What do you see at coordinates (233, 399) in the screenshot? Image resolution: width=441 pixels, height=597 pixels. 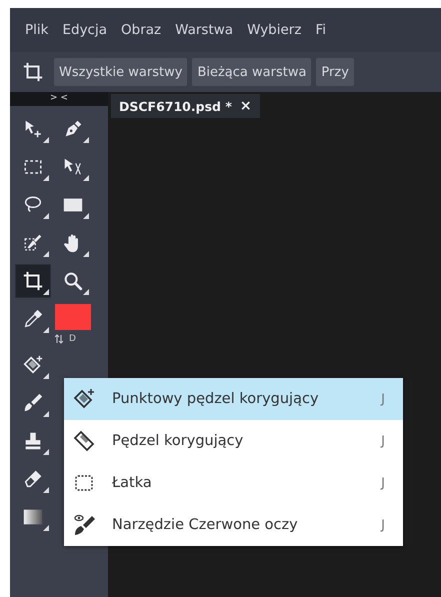 I see `tool-menu-item: Punktowy pędzel korygujący J` at bounding box center [233, 399].